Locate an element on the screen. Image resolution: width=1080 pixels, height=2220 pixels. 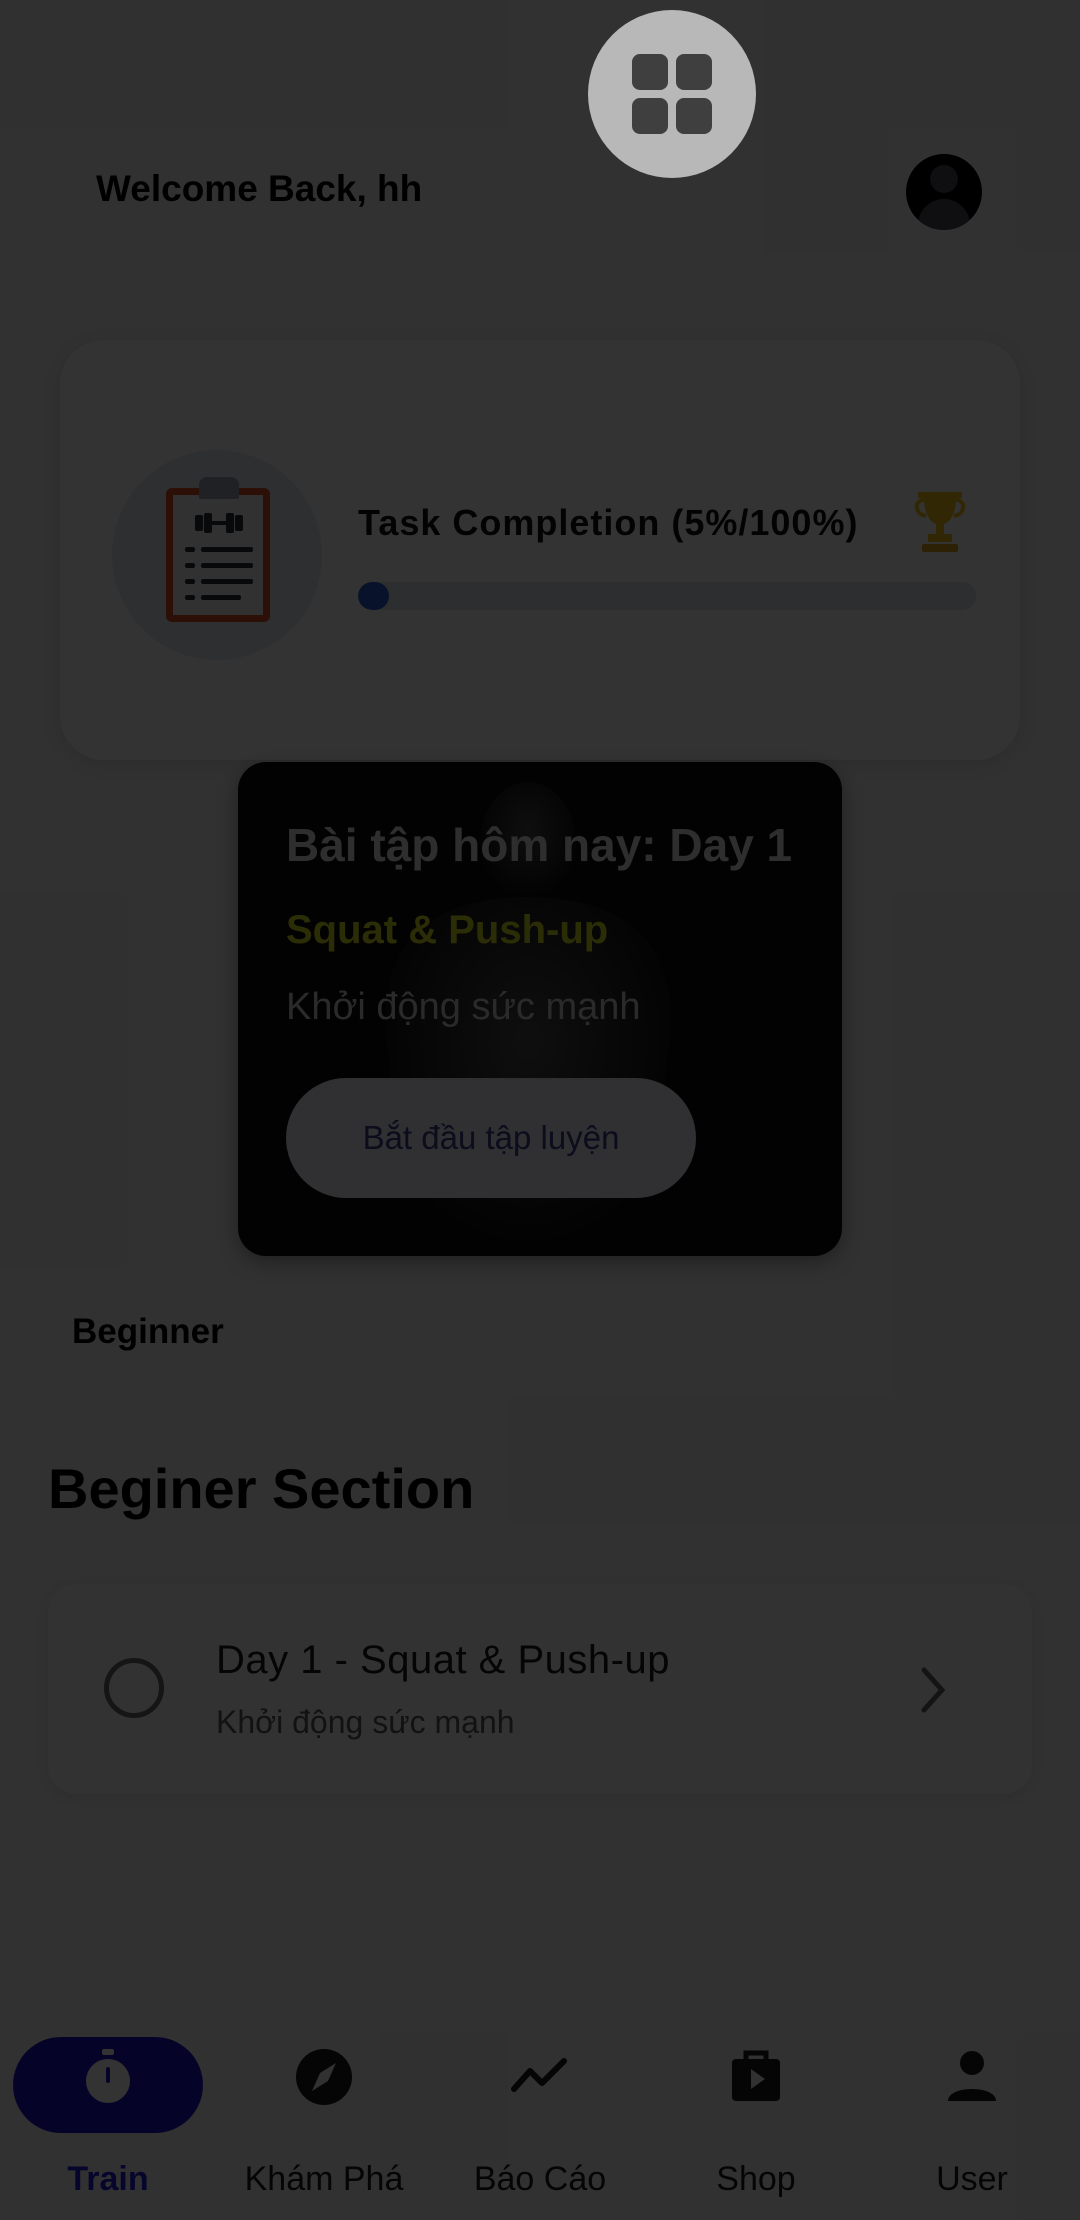
welcome-text: Welcome Back, hh is located at coordinates (259, 188).